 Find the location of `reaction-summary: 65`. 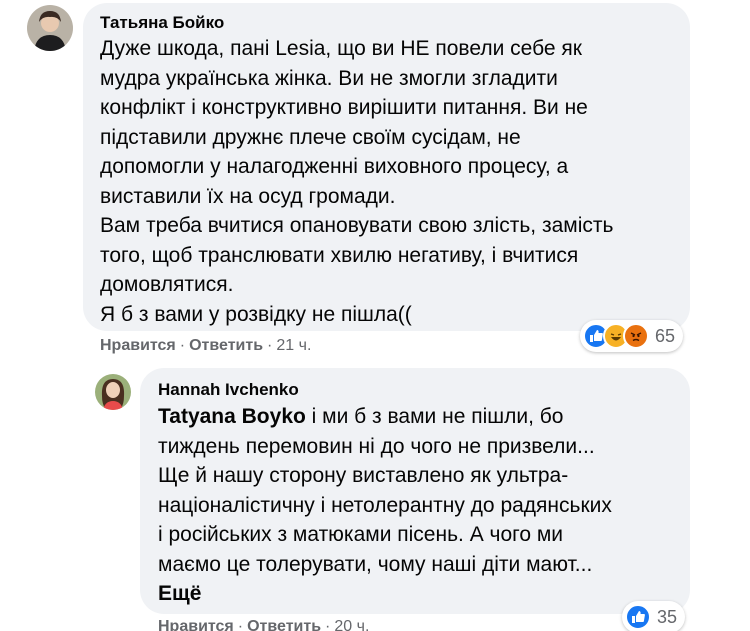

reaction-summary: 65 is located at coordinates (632, 336).